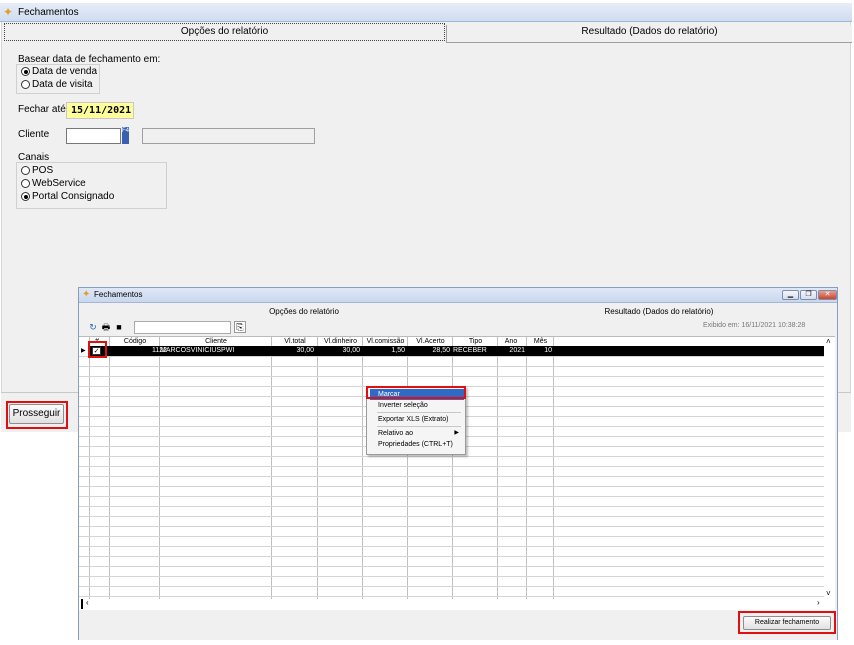 The width and height of the screenshot is (854, 645). I want to click on col-header-mes: Mês, so click(540, 341).